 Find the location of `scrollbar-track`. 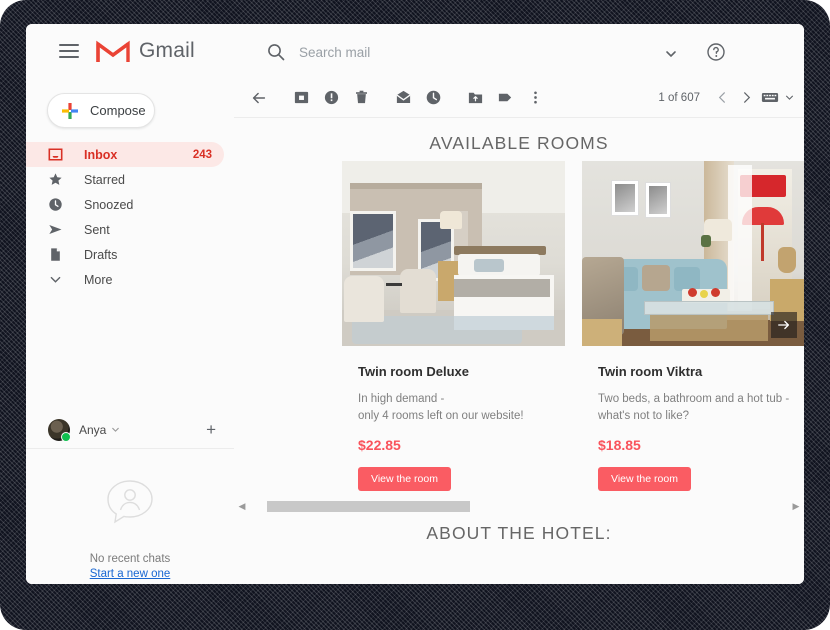

scrollbar-track is located at coordinates (519, 506).